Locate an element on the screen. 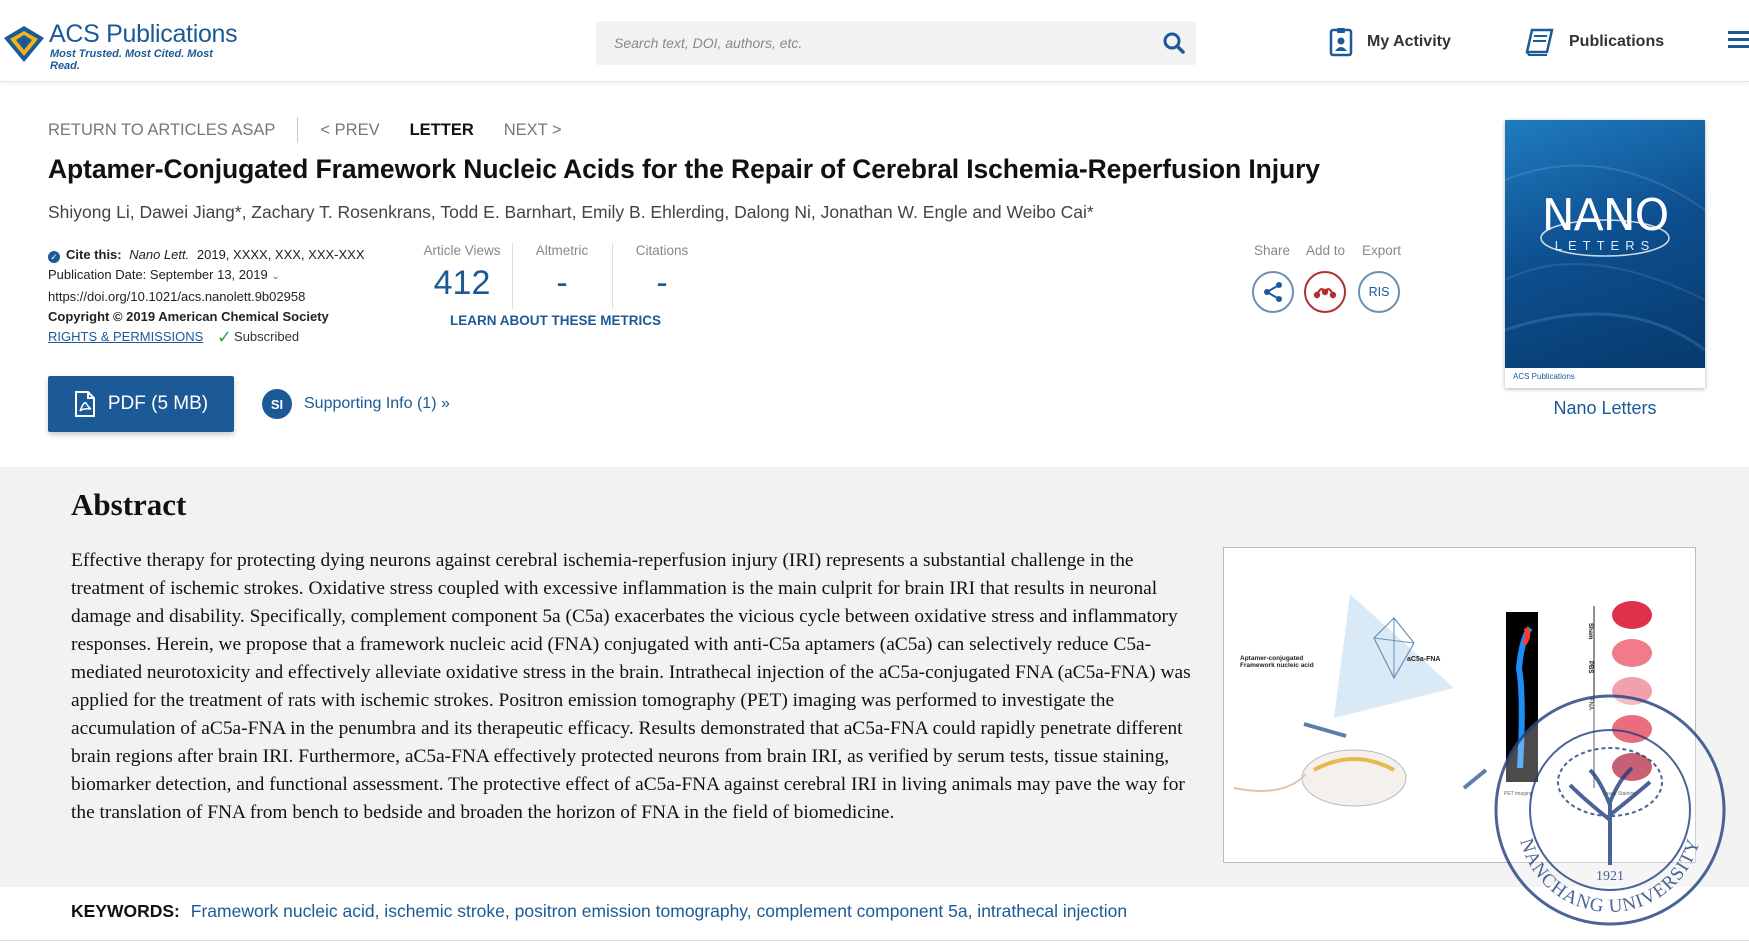 The image size is (1749, 947). export-label: Export is located at coordinates (1382, 250).